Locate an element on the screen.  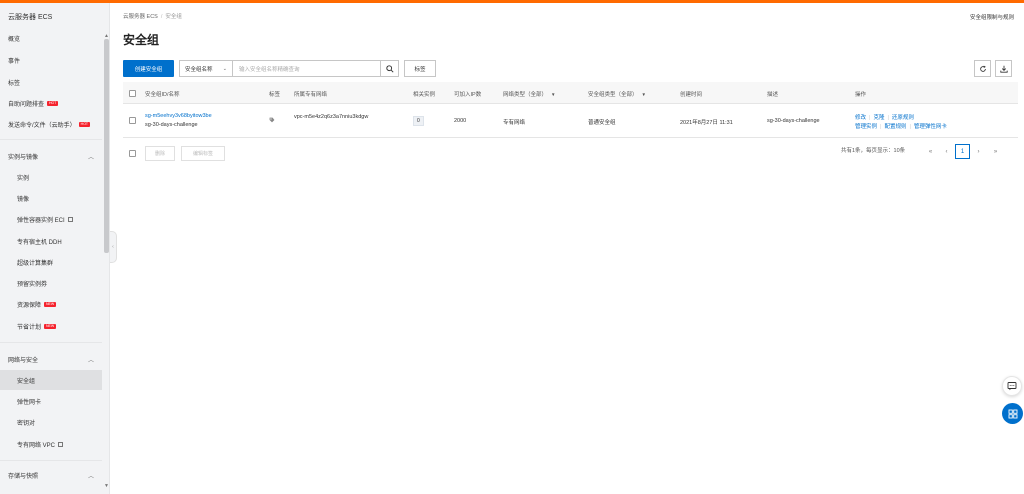
refresh-icon is located at coordinates (982, 68).